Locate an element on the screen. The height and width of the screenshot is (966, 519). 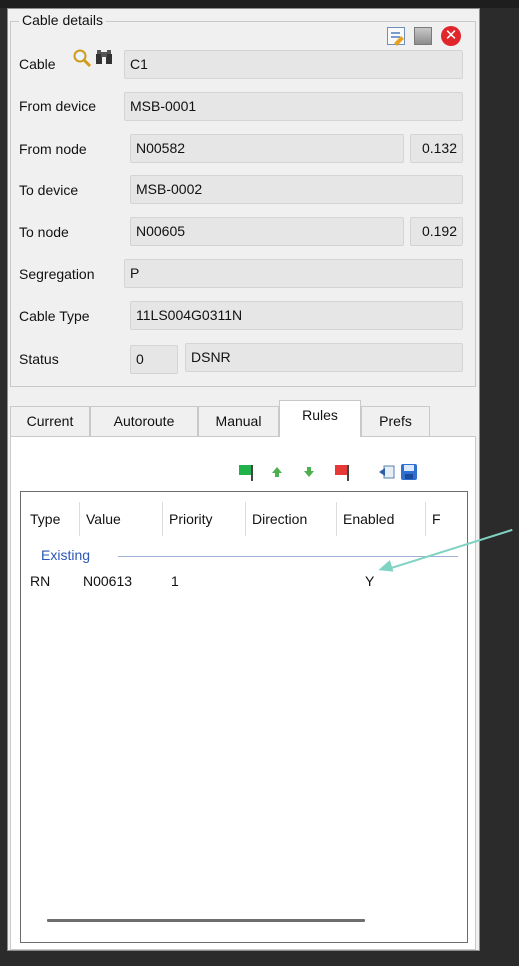
segregation-label: Segregation is located at coordinates (57, 274).